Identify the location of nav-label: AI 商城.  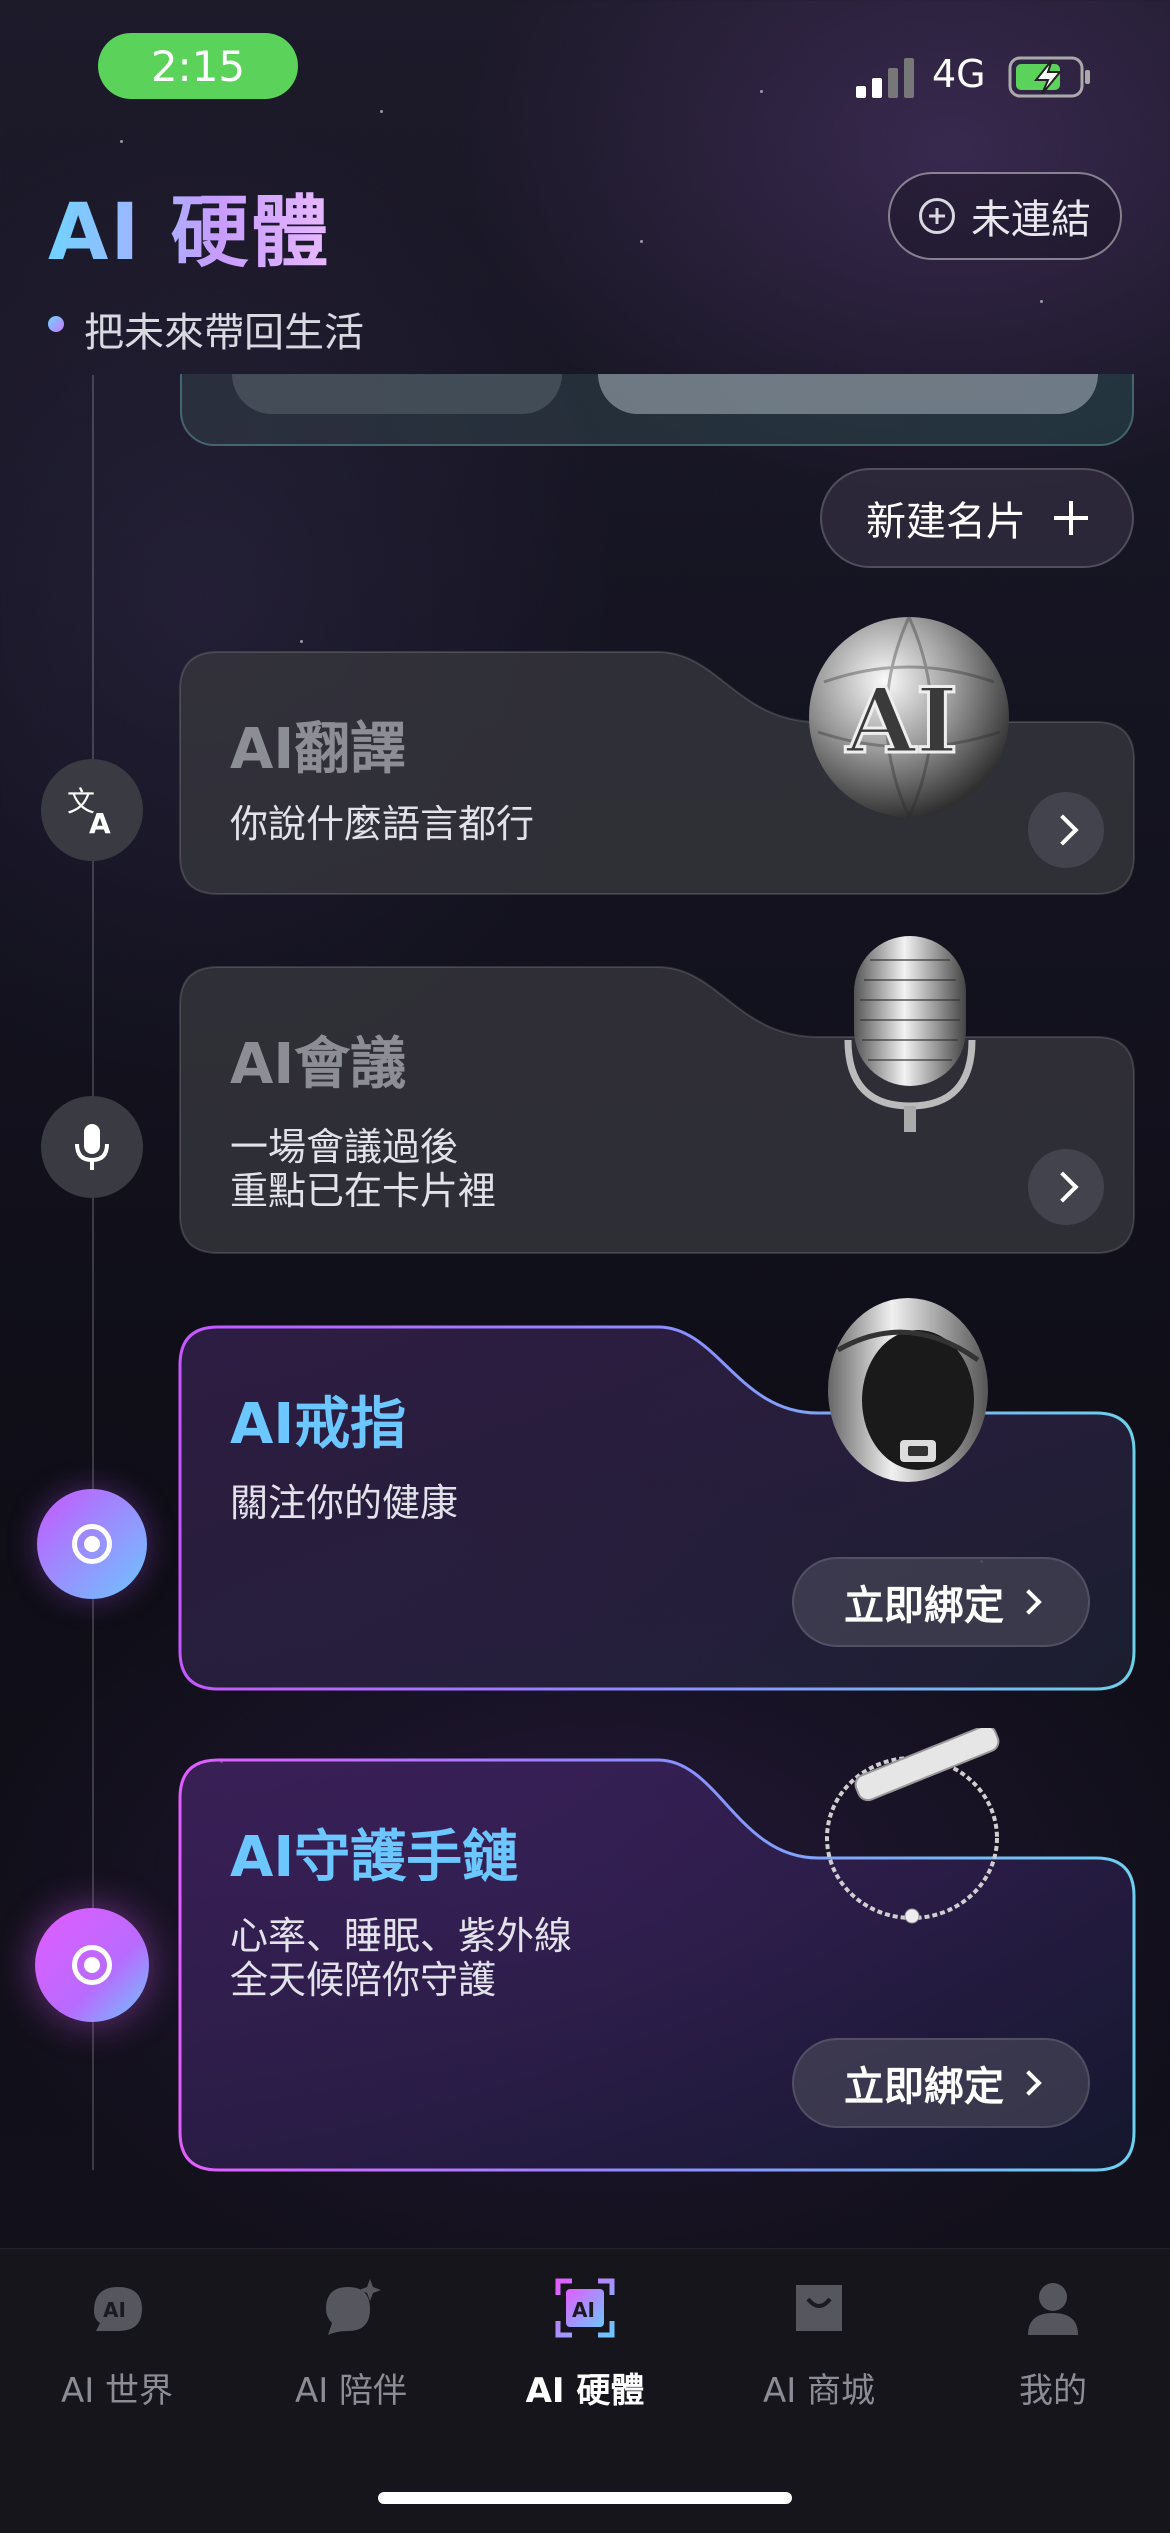
(819, 2391).